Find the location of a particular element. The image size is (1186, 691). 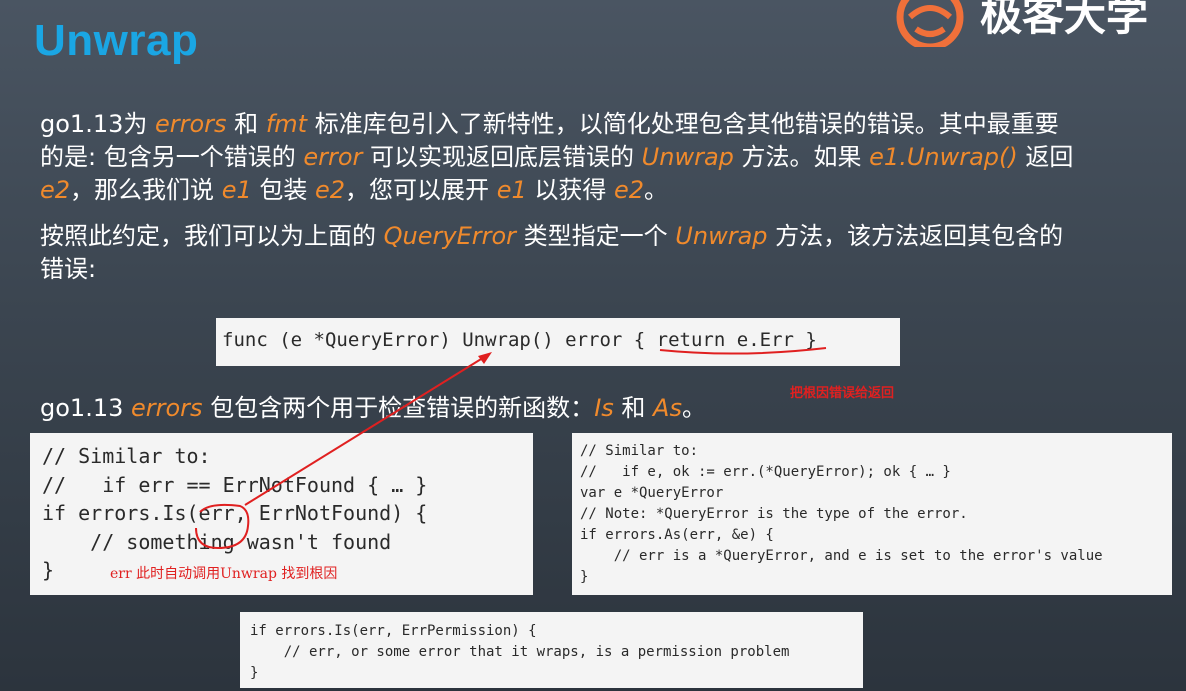

paragraph-text: go1.13为 is located at coordinates (97, 124).